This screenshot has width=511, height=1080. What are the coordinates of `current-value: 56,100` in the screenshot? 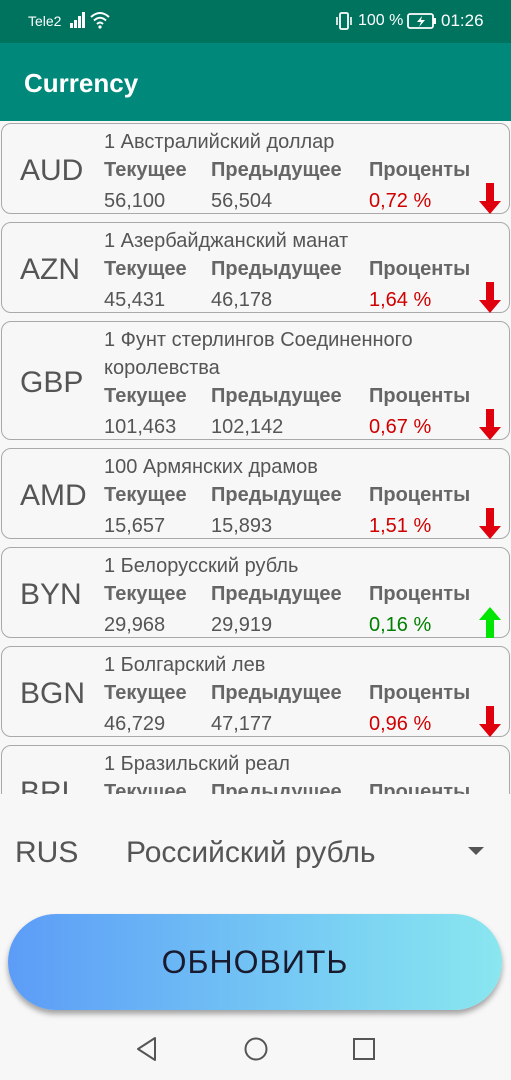 It's located at (135, 201).